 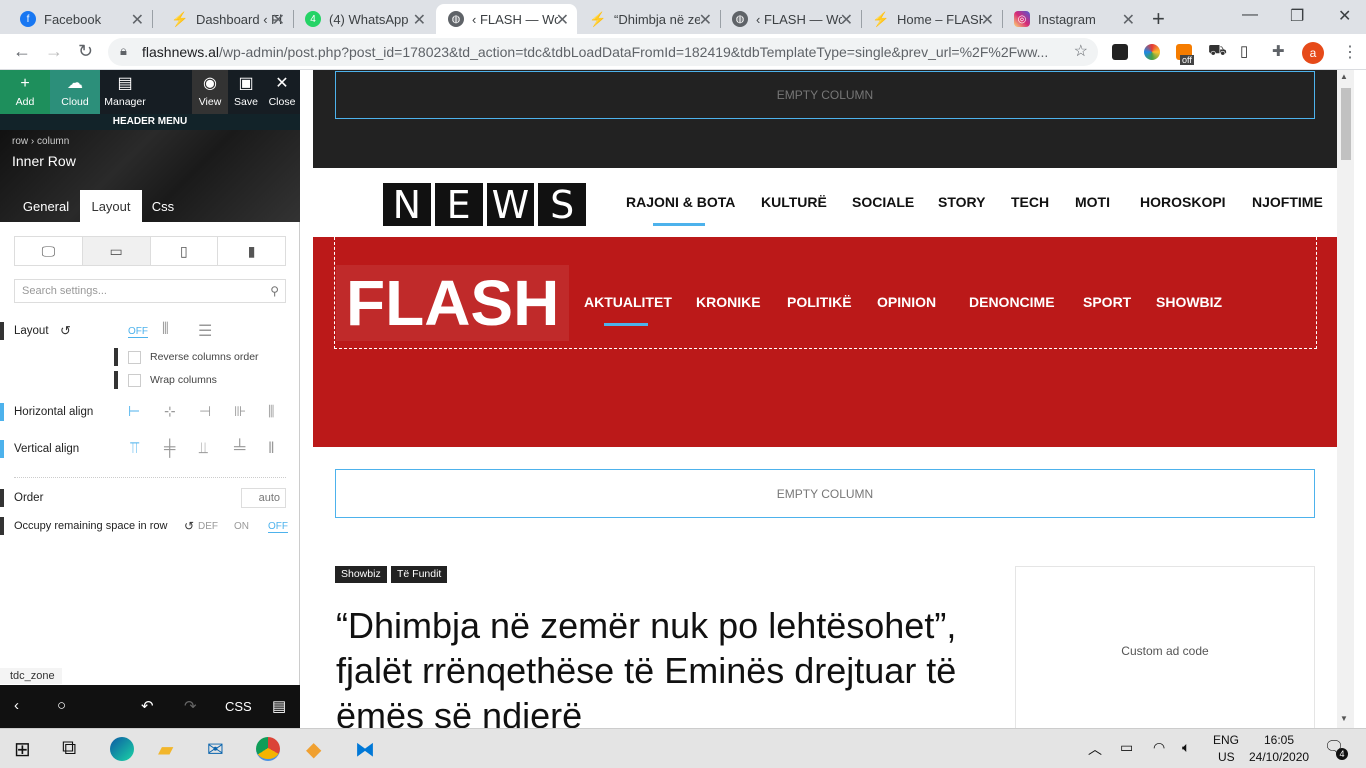 I want to click on chevron-up-icon: ︿, so click(x=1095, y=749).